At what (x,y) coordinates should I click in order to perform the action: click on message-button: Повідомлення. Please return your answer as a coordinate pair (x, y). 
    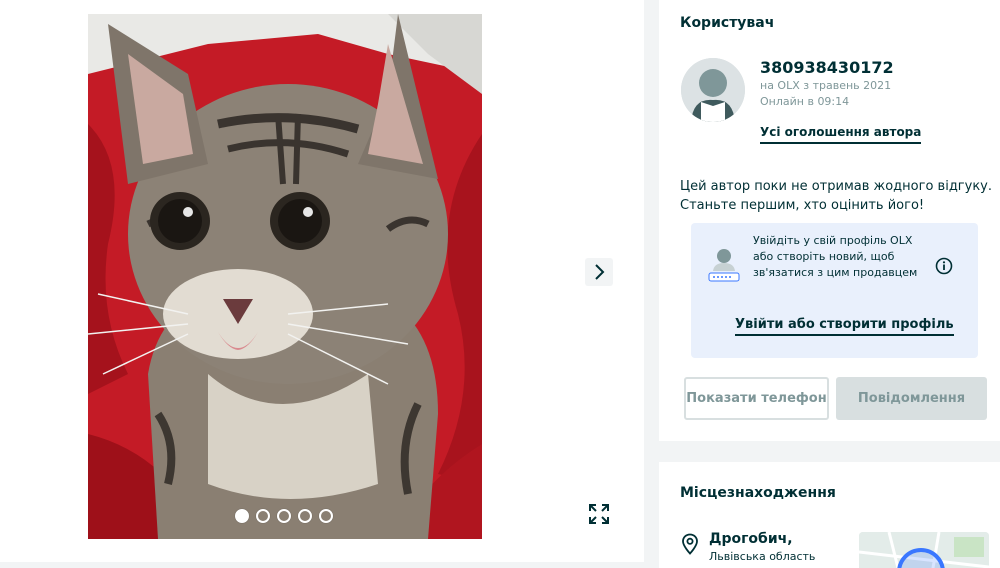
    Looking at the image, I should click on (911, 398).